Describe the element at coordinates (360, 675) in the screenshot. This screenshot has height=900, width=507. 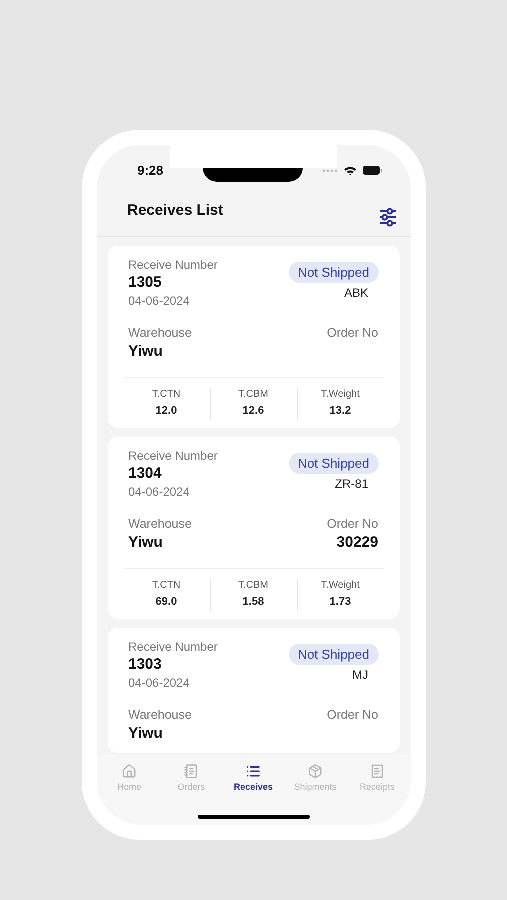
I see `customer-code: MJ` at that location.